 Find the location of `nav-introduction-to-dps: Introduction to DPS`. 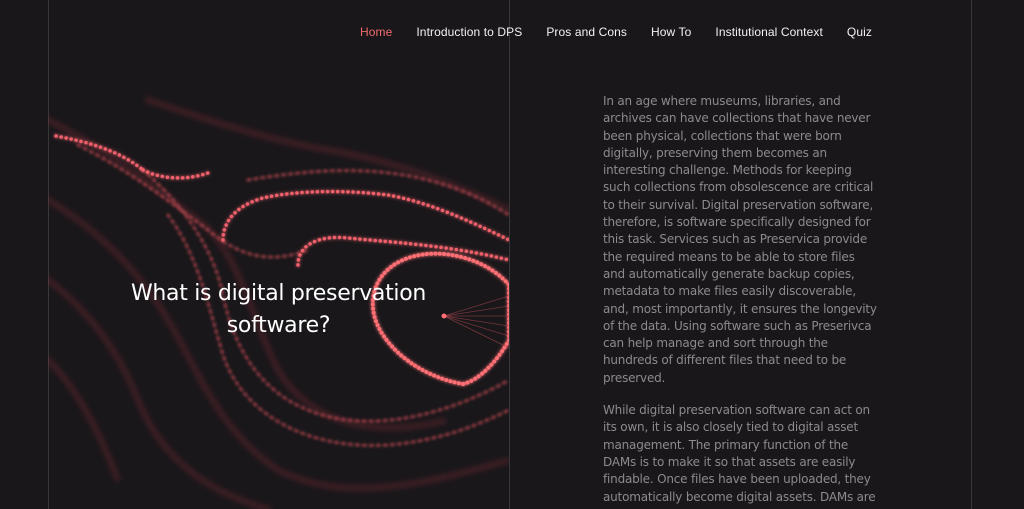

nav-introduction-to-dps: Introduction to DPS is located at coordinates (469, 32).